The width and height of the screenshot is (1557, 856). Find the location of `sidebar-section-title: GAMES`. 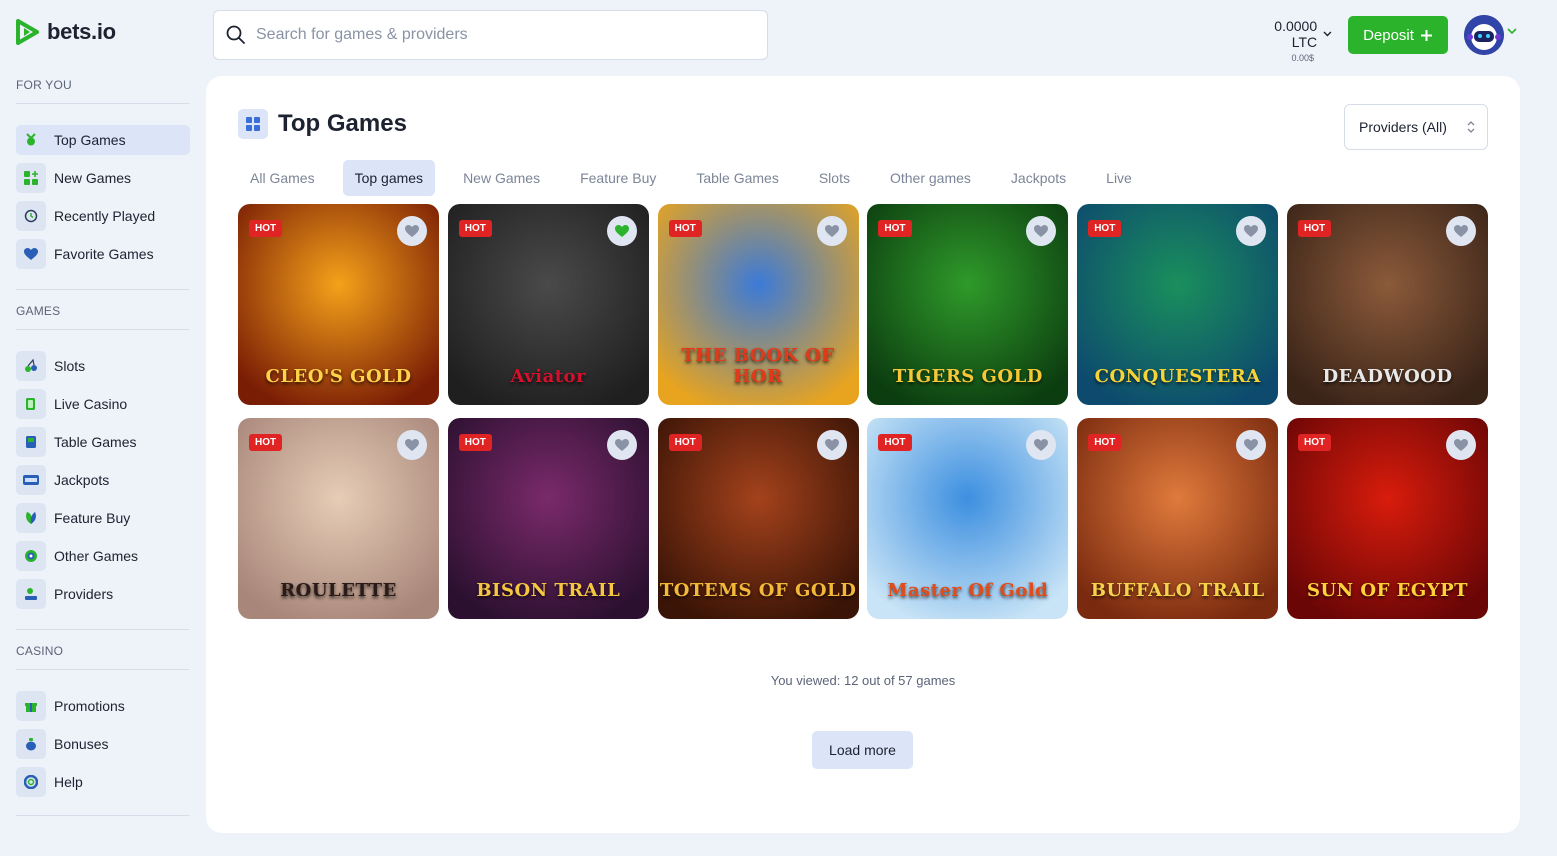

sidebar-section-title: GAMES is located at coordinates (38, 311).